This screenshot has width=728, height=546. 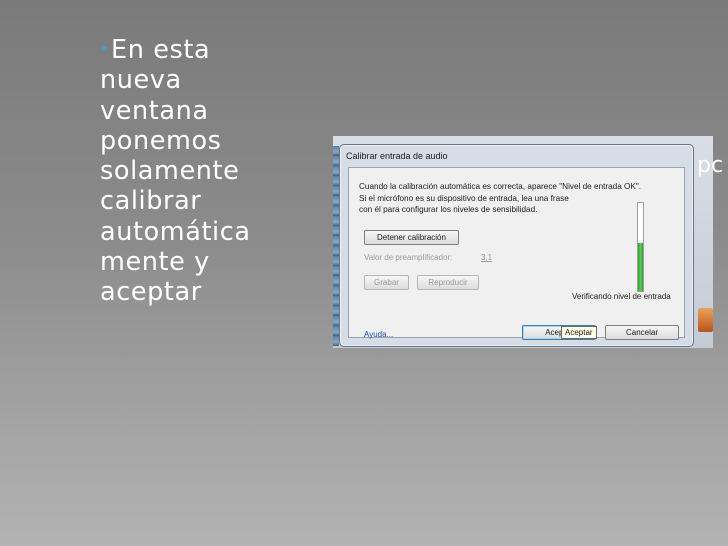 What do you see at coordinates (621, 296) in the screenshot?
I see `calibration-status: Verificando nivel de entrada` at bounding box center [621, 296].